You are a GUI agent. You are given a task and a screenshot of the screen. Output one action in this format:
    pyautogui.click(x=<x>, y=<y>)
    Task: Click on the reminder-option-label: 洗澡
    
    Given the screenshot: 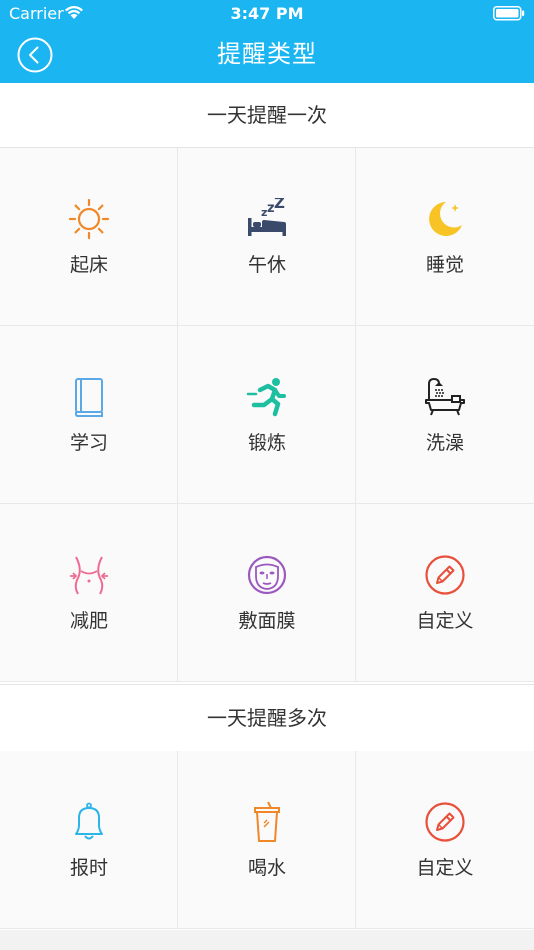 What is the action you would take?
    pyautogui.click(x=444, y=443)
    